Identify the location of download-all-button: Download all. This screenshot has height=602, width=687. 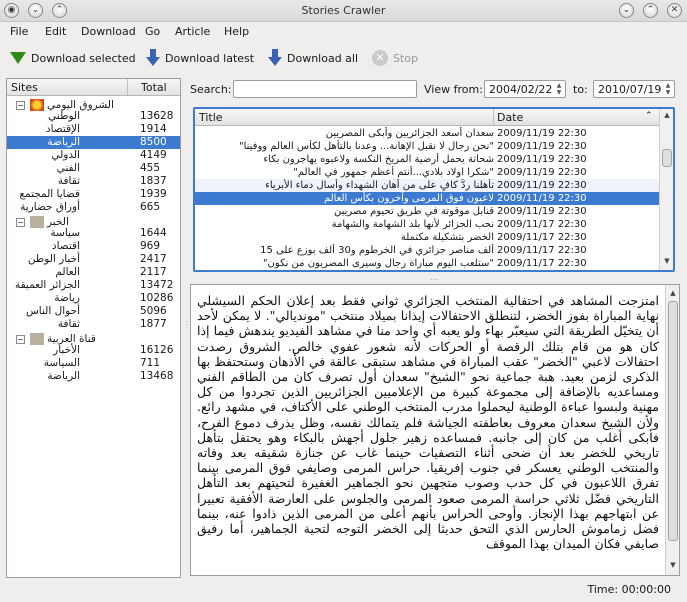
(313, 58).